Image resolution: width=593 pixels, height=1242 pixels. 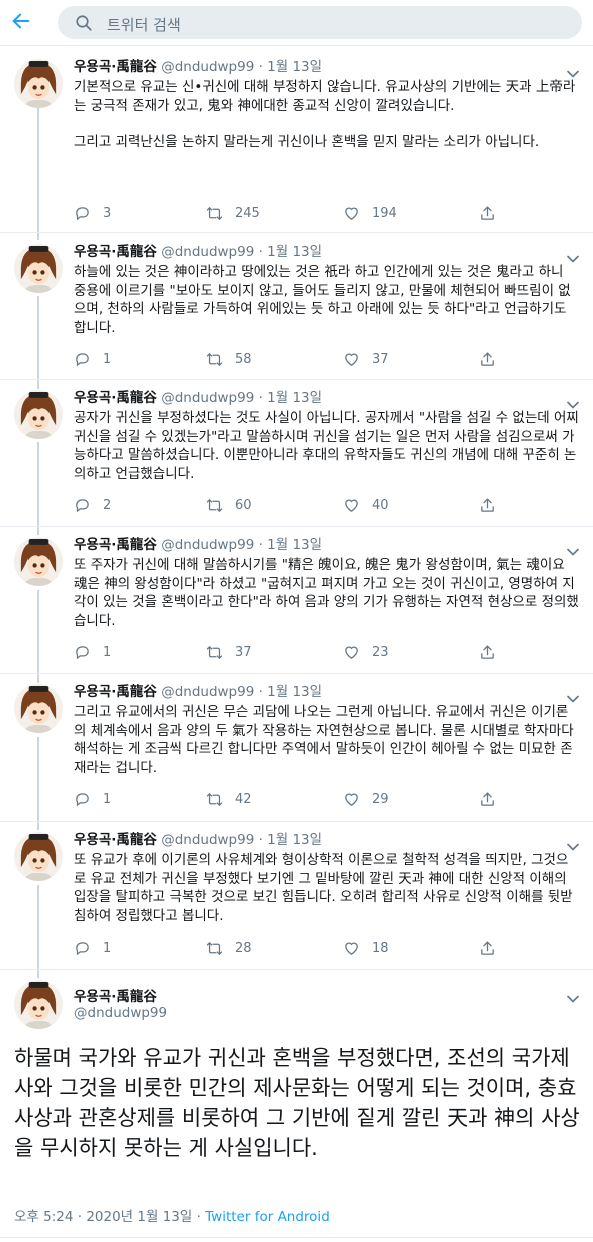 What do you see at coordinates (229, 359) in the screenshot?
I see `retweet-button: 58` at bounding box center [229, 359].